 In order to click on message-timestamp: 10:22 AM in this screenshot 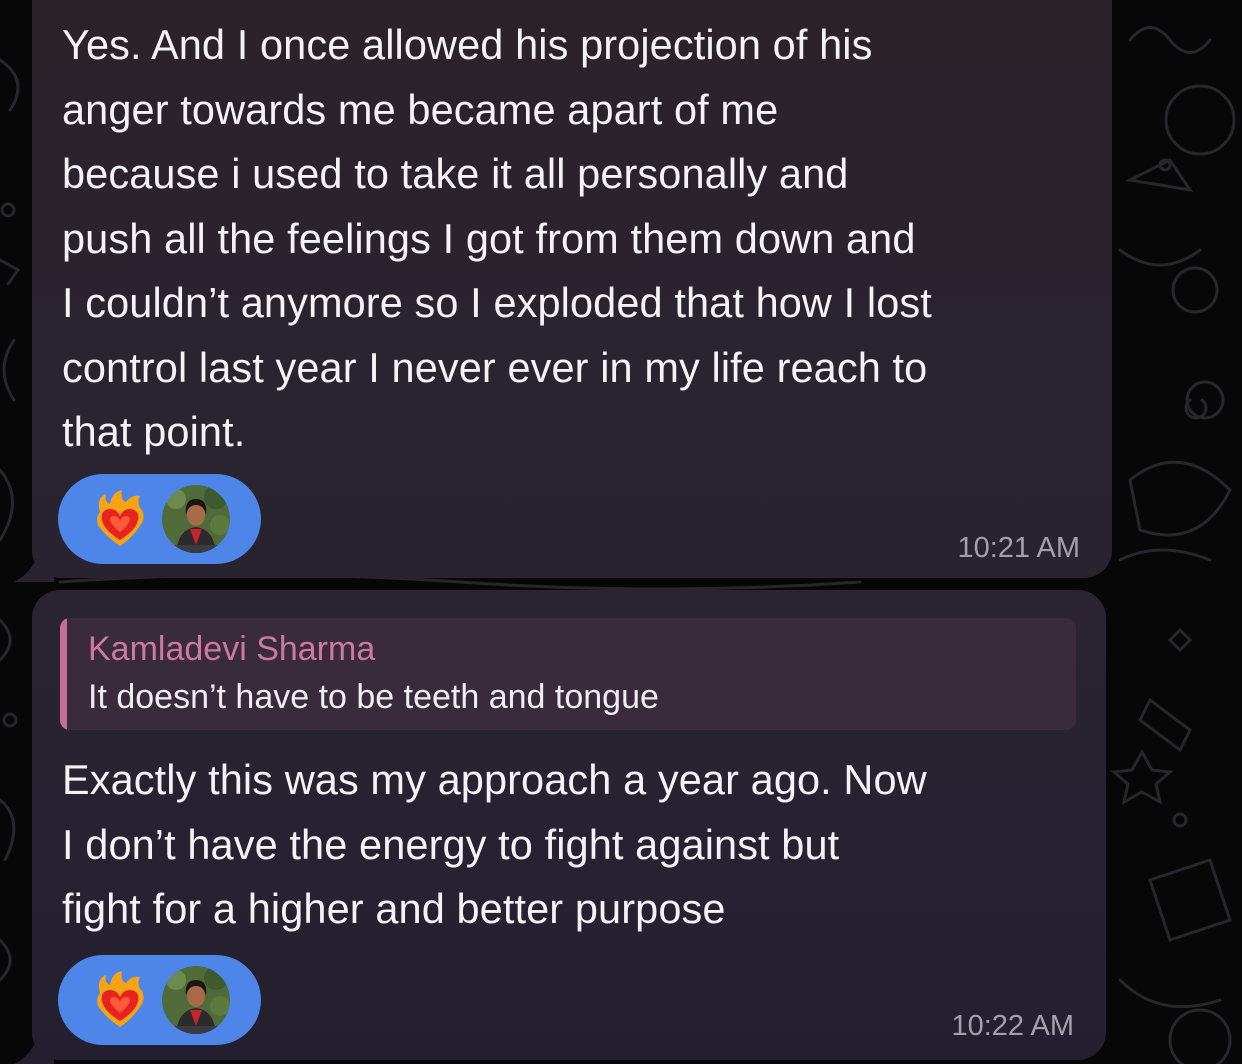, I will do `click(1012, 1026)`.